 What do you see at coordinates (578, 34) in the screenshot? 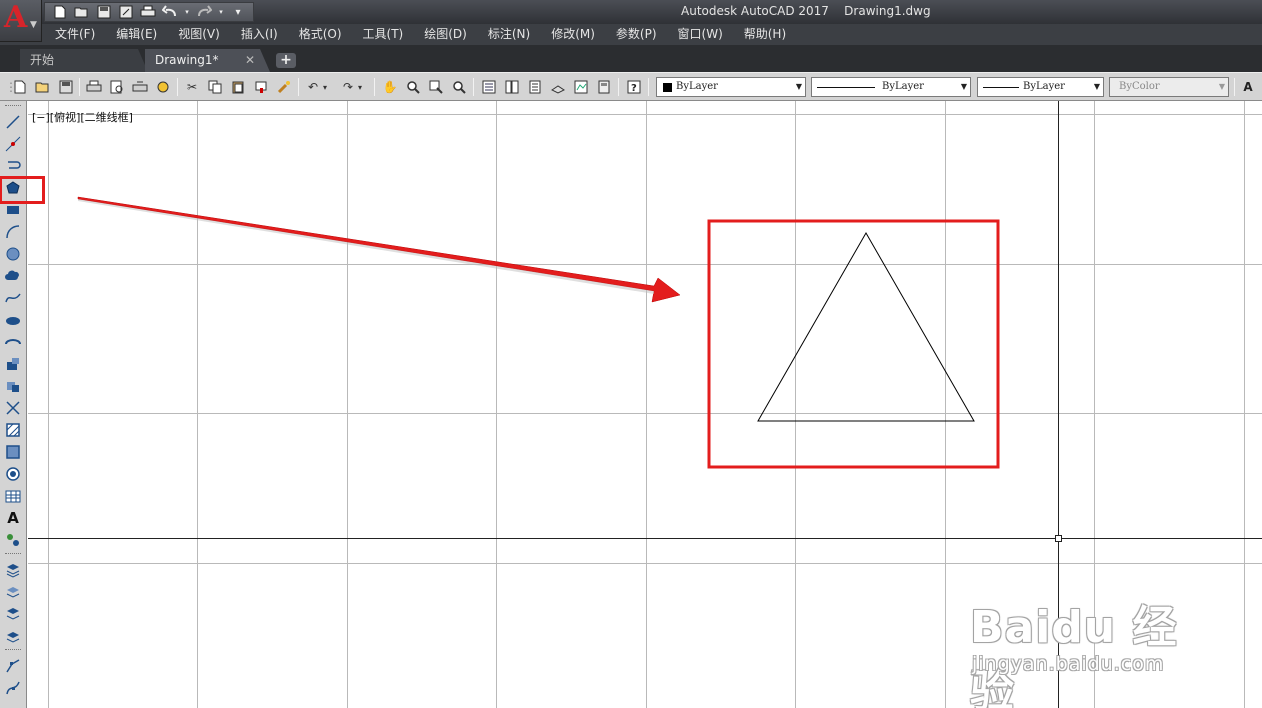
I see `menu-modify: 修改(M)` at bounding box center [578, 34].